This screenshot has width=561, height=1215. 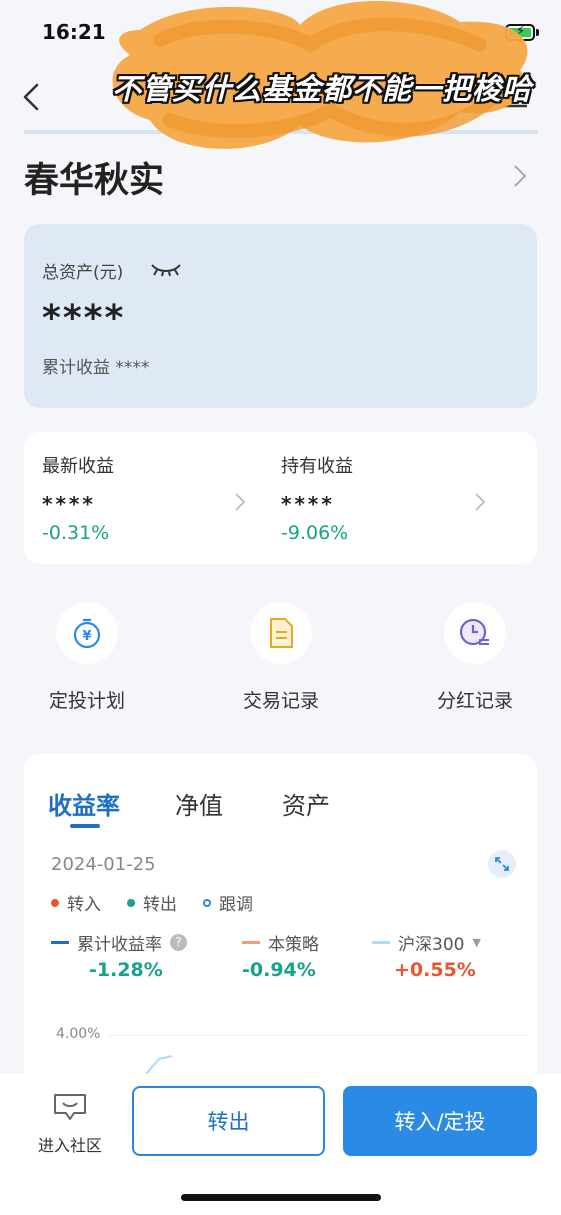 What do you see at coordinates (199, 803) in the screenshot?
I see `tab-nav: 净值` at bounding box center [199, 803].